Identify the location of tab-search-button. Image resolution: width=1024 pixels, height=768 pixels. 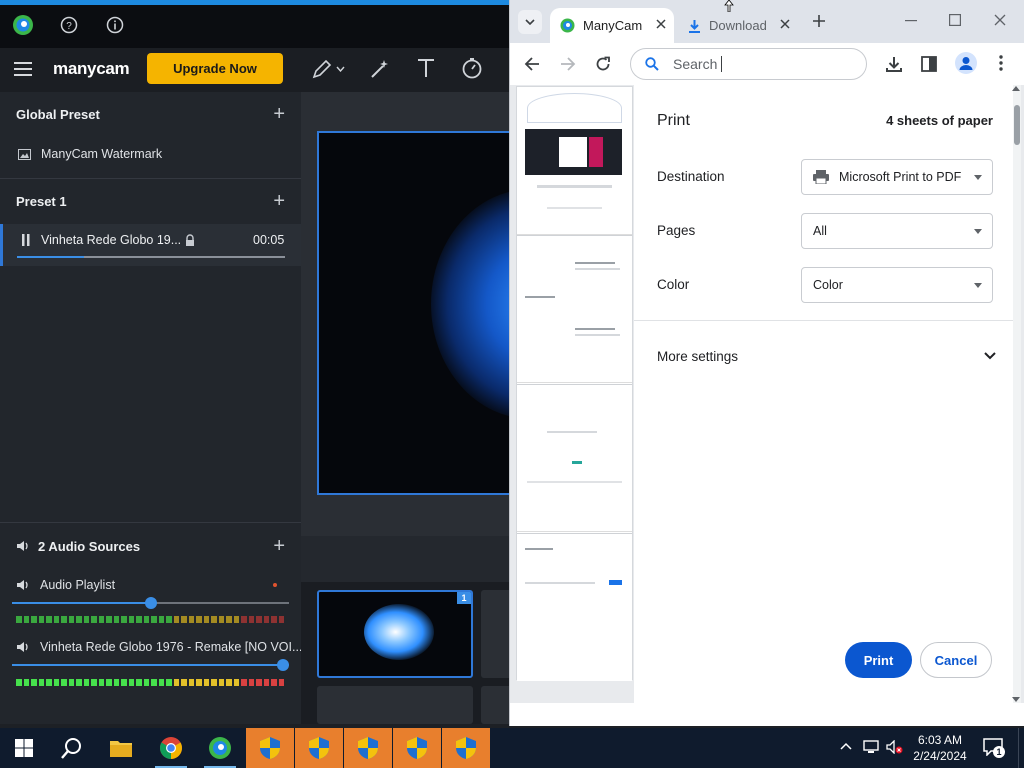
(530, 22).